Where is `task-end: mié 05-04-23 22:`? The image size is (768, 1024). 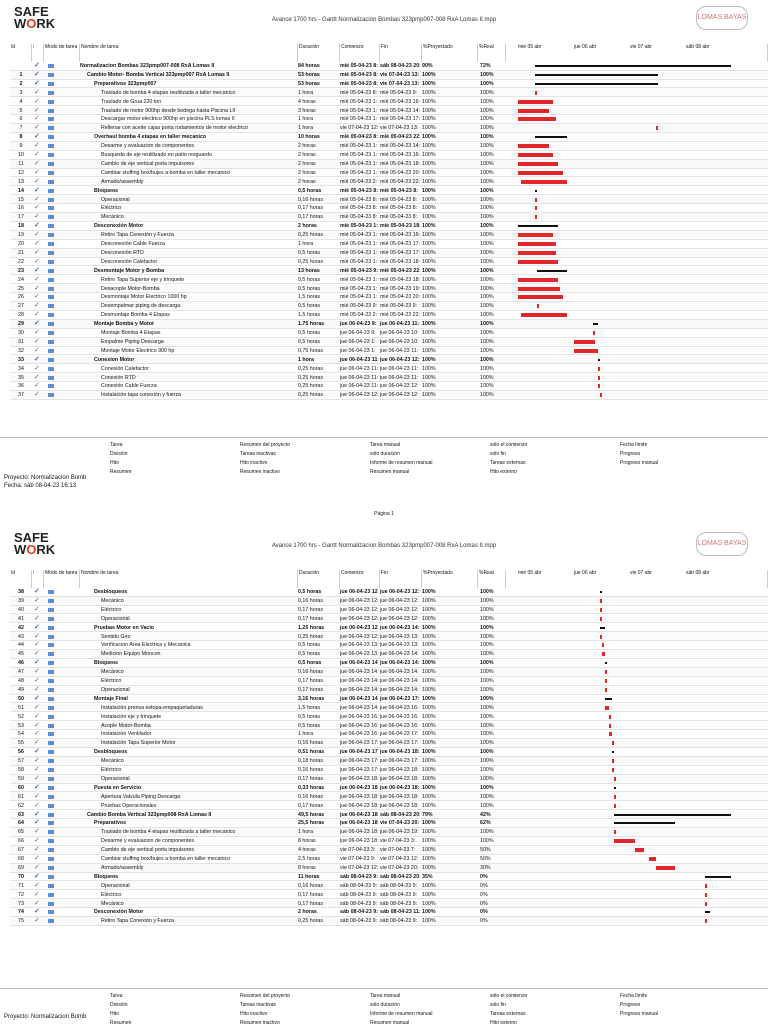
task-end: mié 05-04-23 22: is located at coordinates (400, 270).